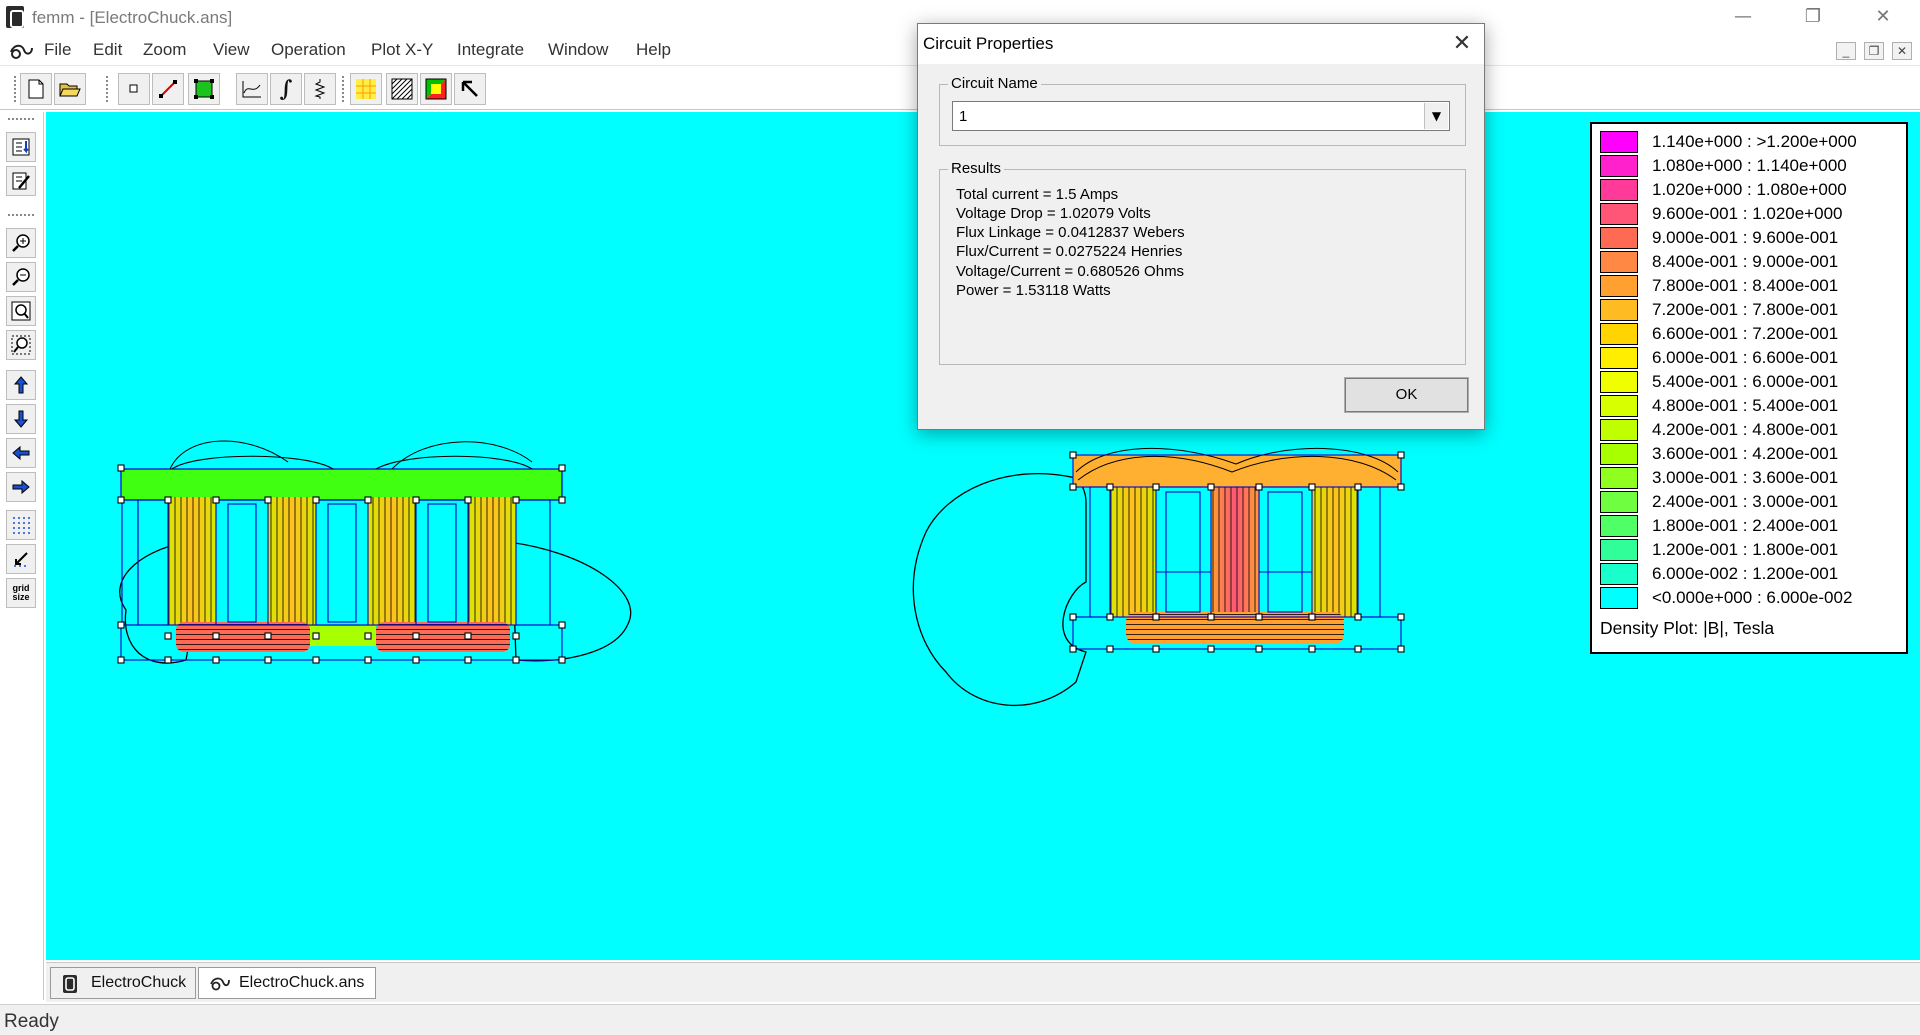 This screenshot has width=1920, height=1035. Describe the element at coordinates (1462, 44) in the screenshot. I see `dialog-close-button: ✕` at that location.